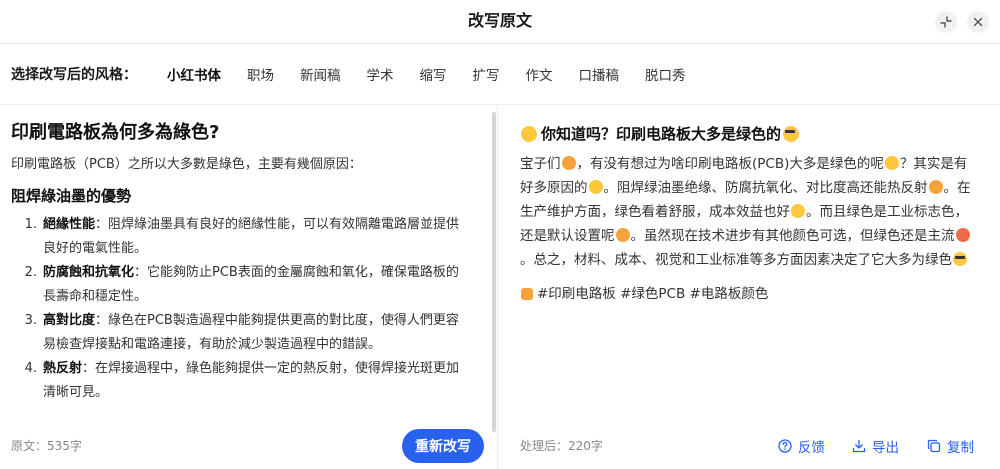  I want to click on original-subtitle: 阻焊綠油墨的優勢, so click(71, 196).